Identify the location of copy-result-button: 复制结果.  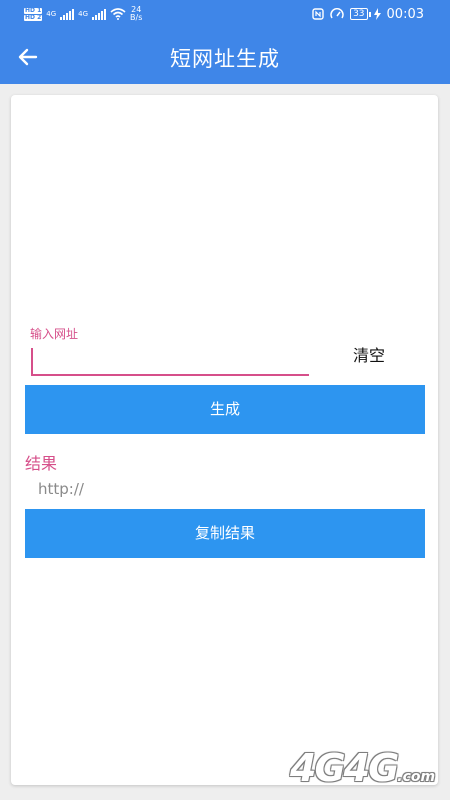
(225, 533).